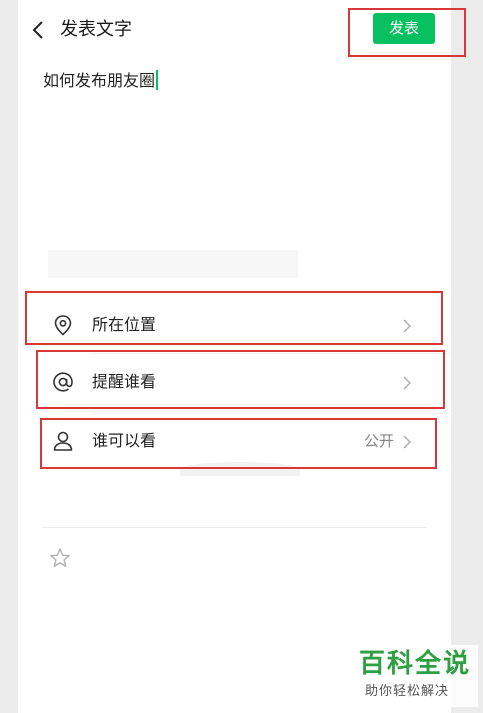  Describe the element at coordinates (415, 664) in the screenshot. I see `watermark-title: 百科全说` at that location.